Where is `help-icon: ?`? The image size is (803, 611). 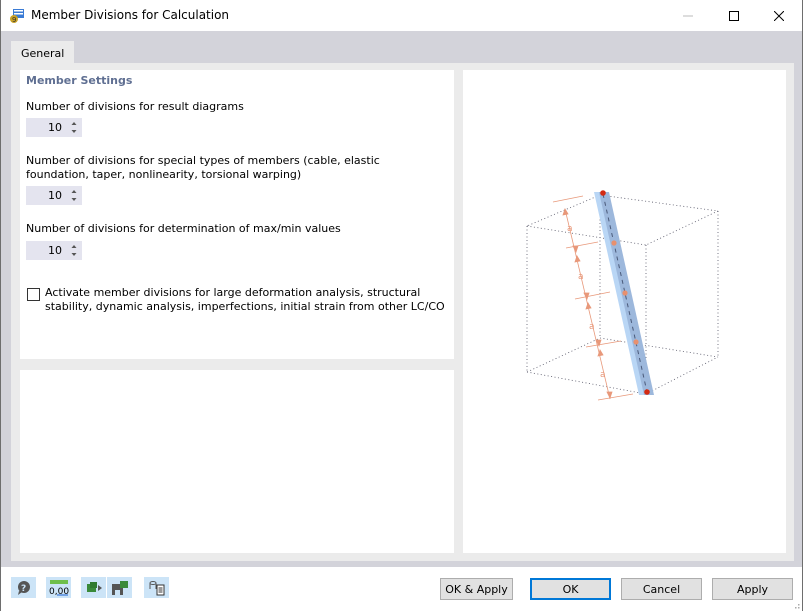
help-icon: ? is located at coordinates (23, 587).